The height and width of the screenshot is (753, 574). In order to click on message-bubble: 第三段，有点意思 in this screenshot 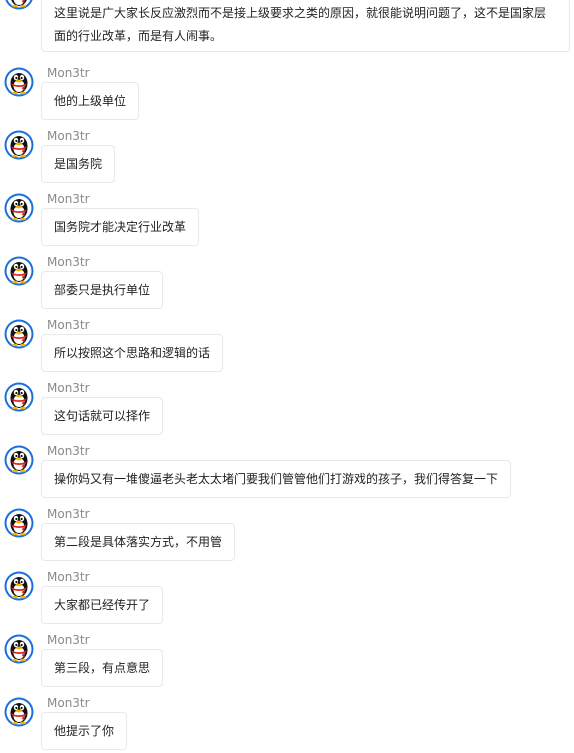, I will do `click(102, 668)`.